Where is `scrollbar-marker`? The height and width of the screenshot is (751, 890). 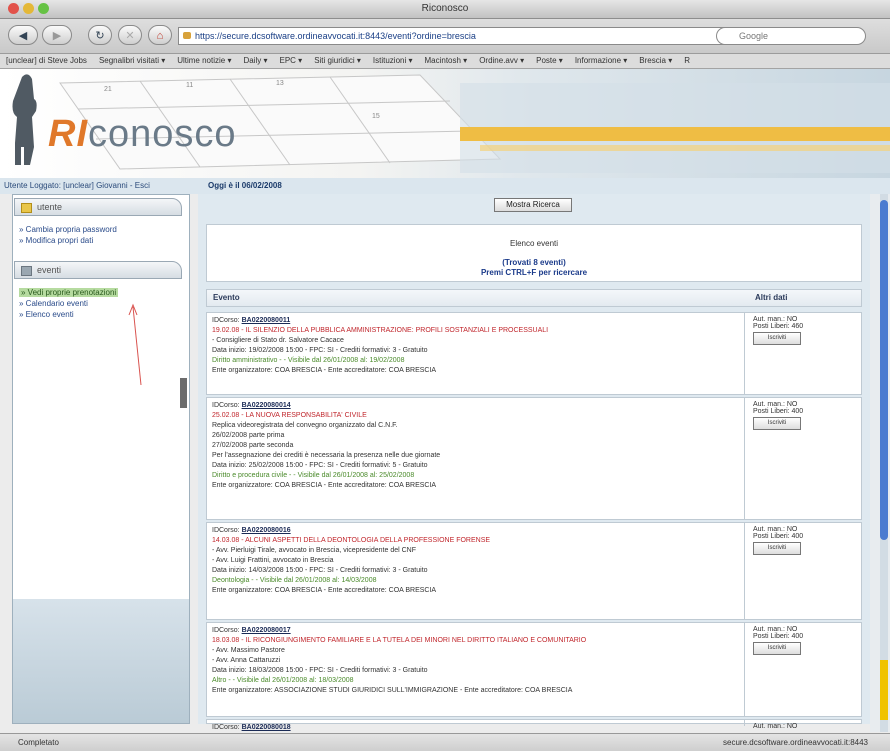 scrollbar-marker is located at coordinates (884, 690).